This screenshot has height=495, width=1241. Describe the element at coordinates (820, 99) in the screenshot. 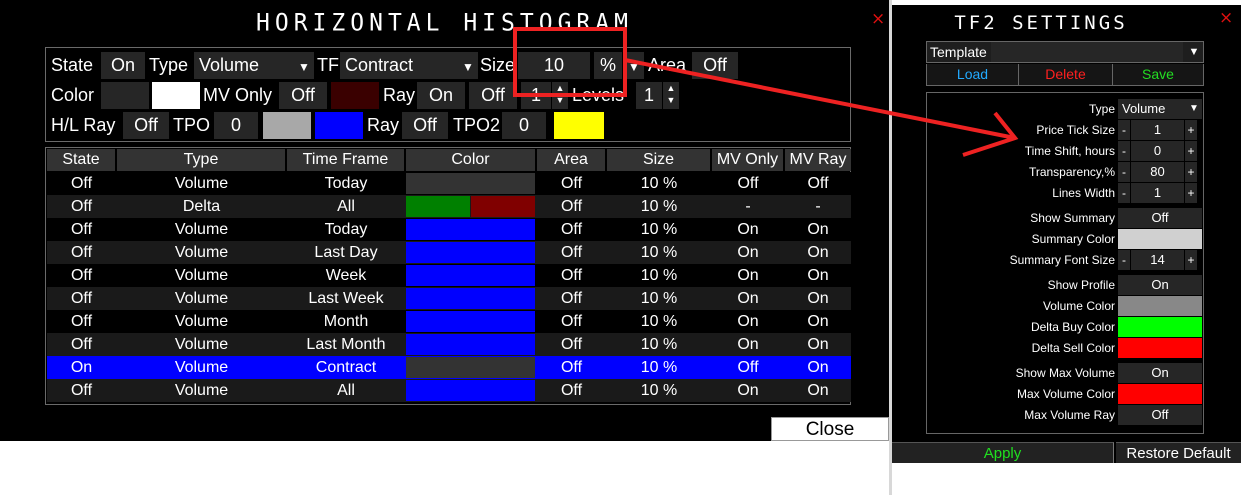

I see `annotation-arrow-line` at that location.